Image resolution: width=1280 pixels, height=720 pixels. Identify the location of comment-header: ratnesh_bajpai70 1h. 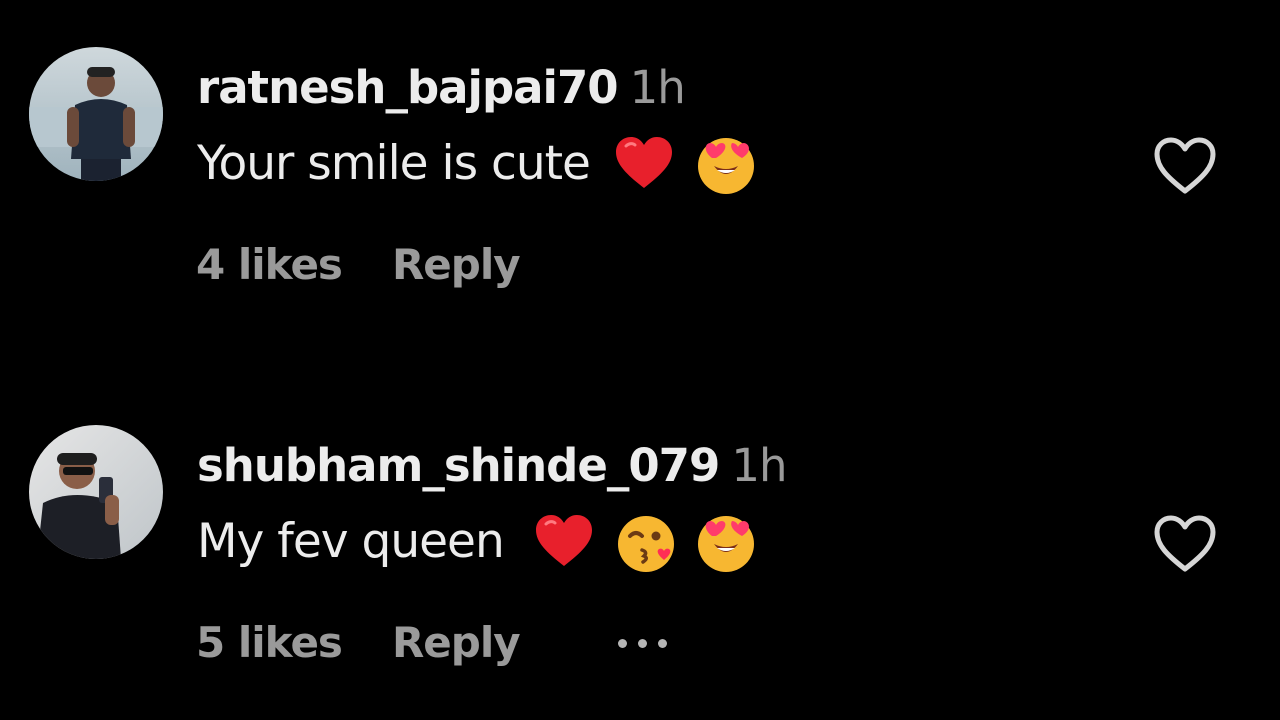
(441, 88).